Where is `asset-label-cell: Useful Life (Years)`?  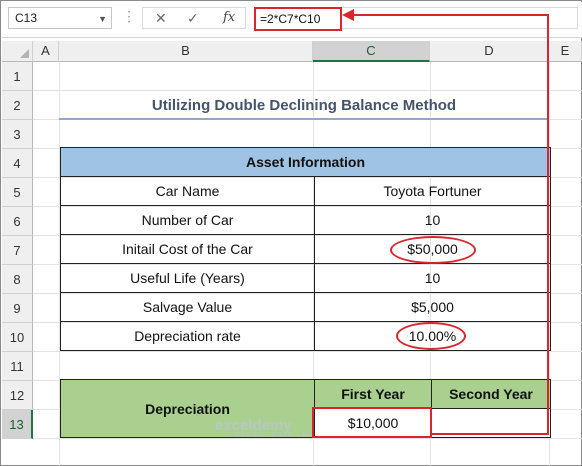
asset-label-cell: Useful Life (Years) is located at coordinates (187, 278).